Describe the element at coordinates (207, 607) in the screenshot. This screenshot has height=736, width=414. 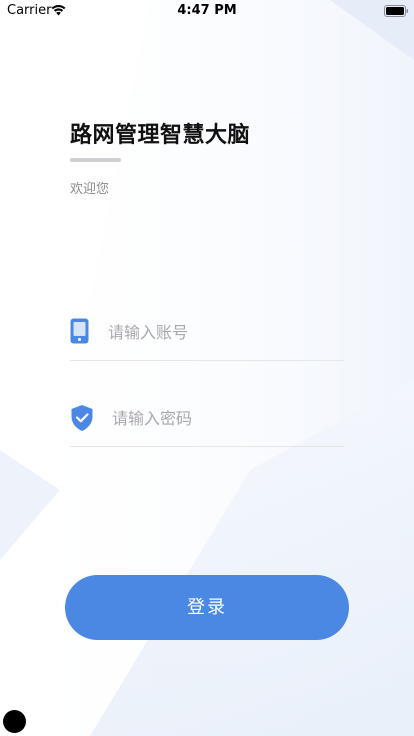
I see `login-button: 登录` at that location.